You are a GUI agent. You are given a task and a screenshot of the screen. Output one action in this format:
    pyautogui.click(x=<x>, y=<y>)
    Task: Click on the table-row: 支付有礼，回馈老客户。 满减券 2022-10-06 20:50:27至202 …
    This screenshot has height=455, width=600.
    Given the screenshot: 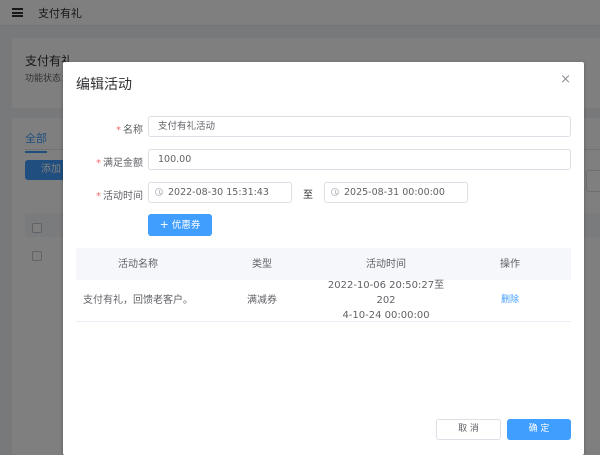 What is the action you would take?
    pyautogui.click(x=323, y=301)
    